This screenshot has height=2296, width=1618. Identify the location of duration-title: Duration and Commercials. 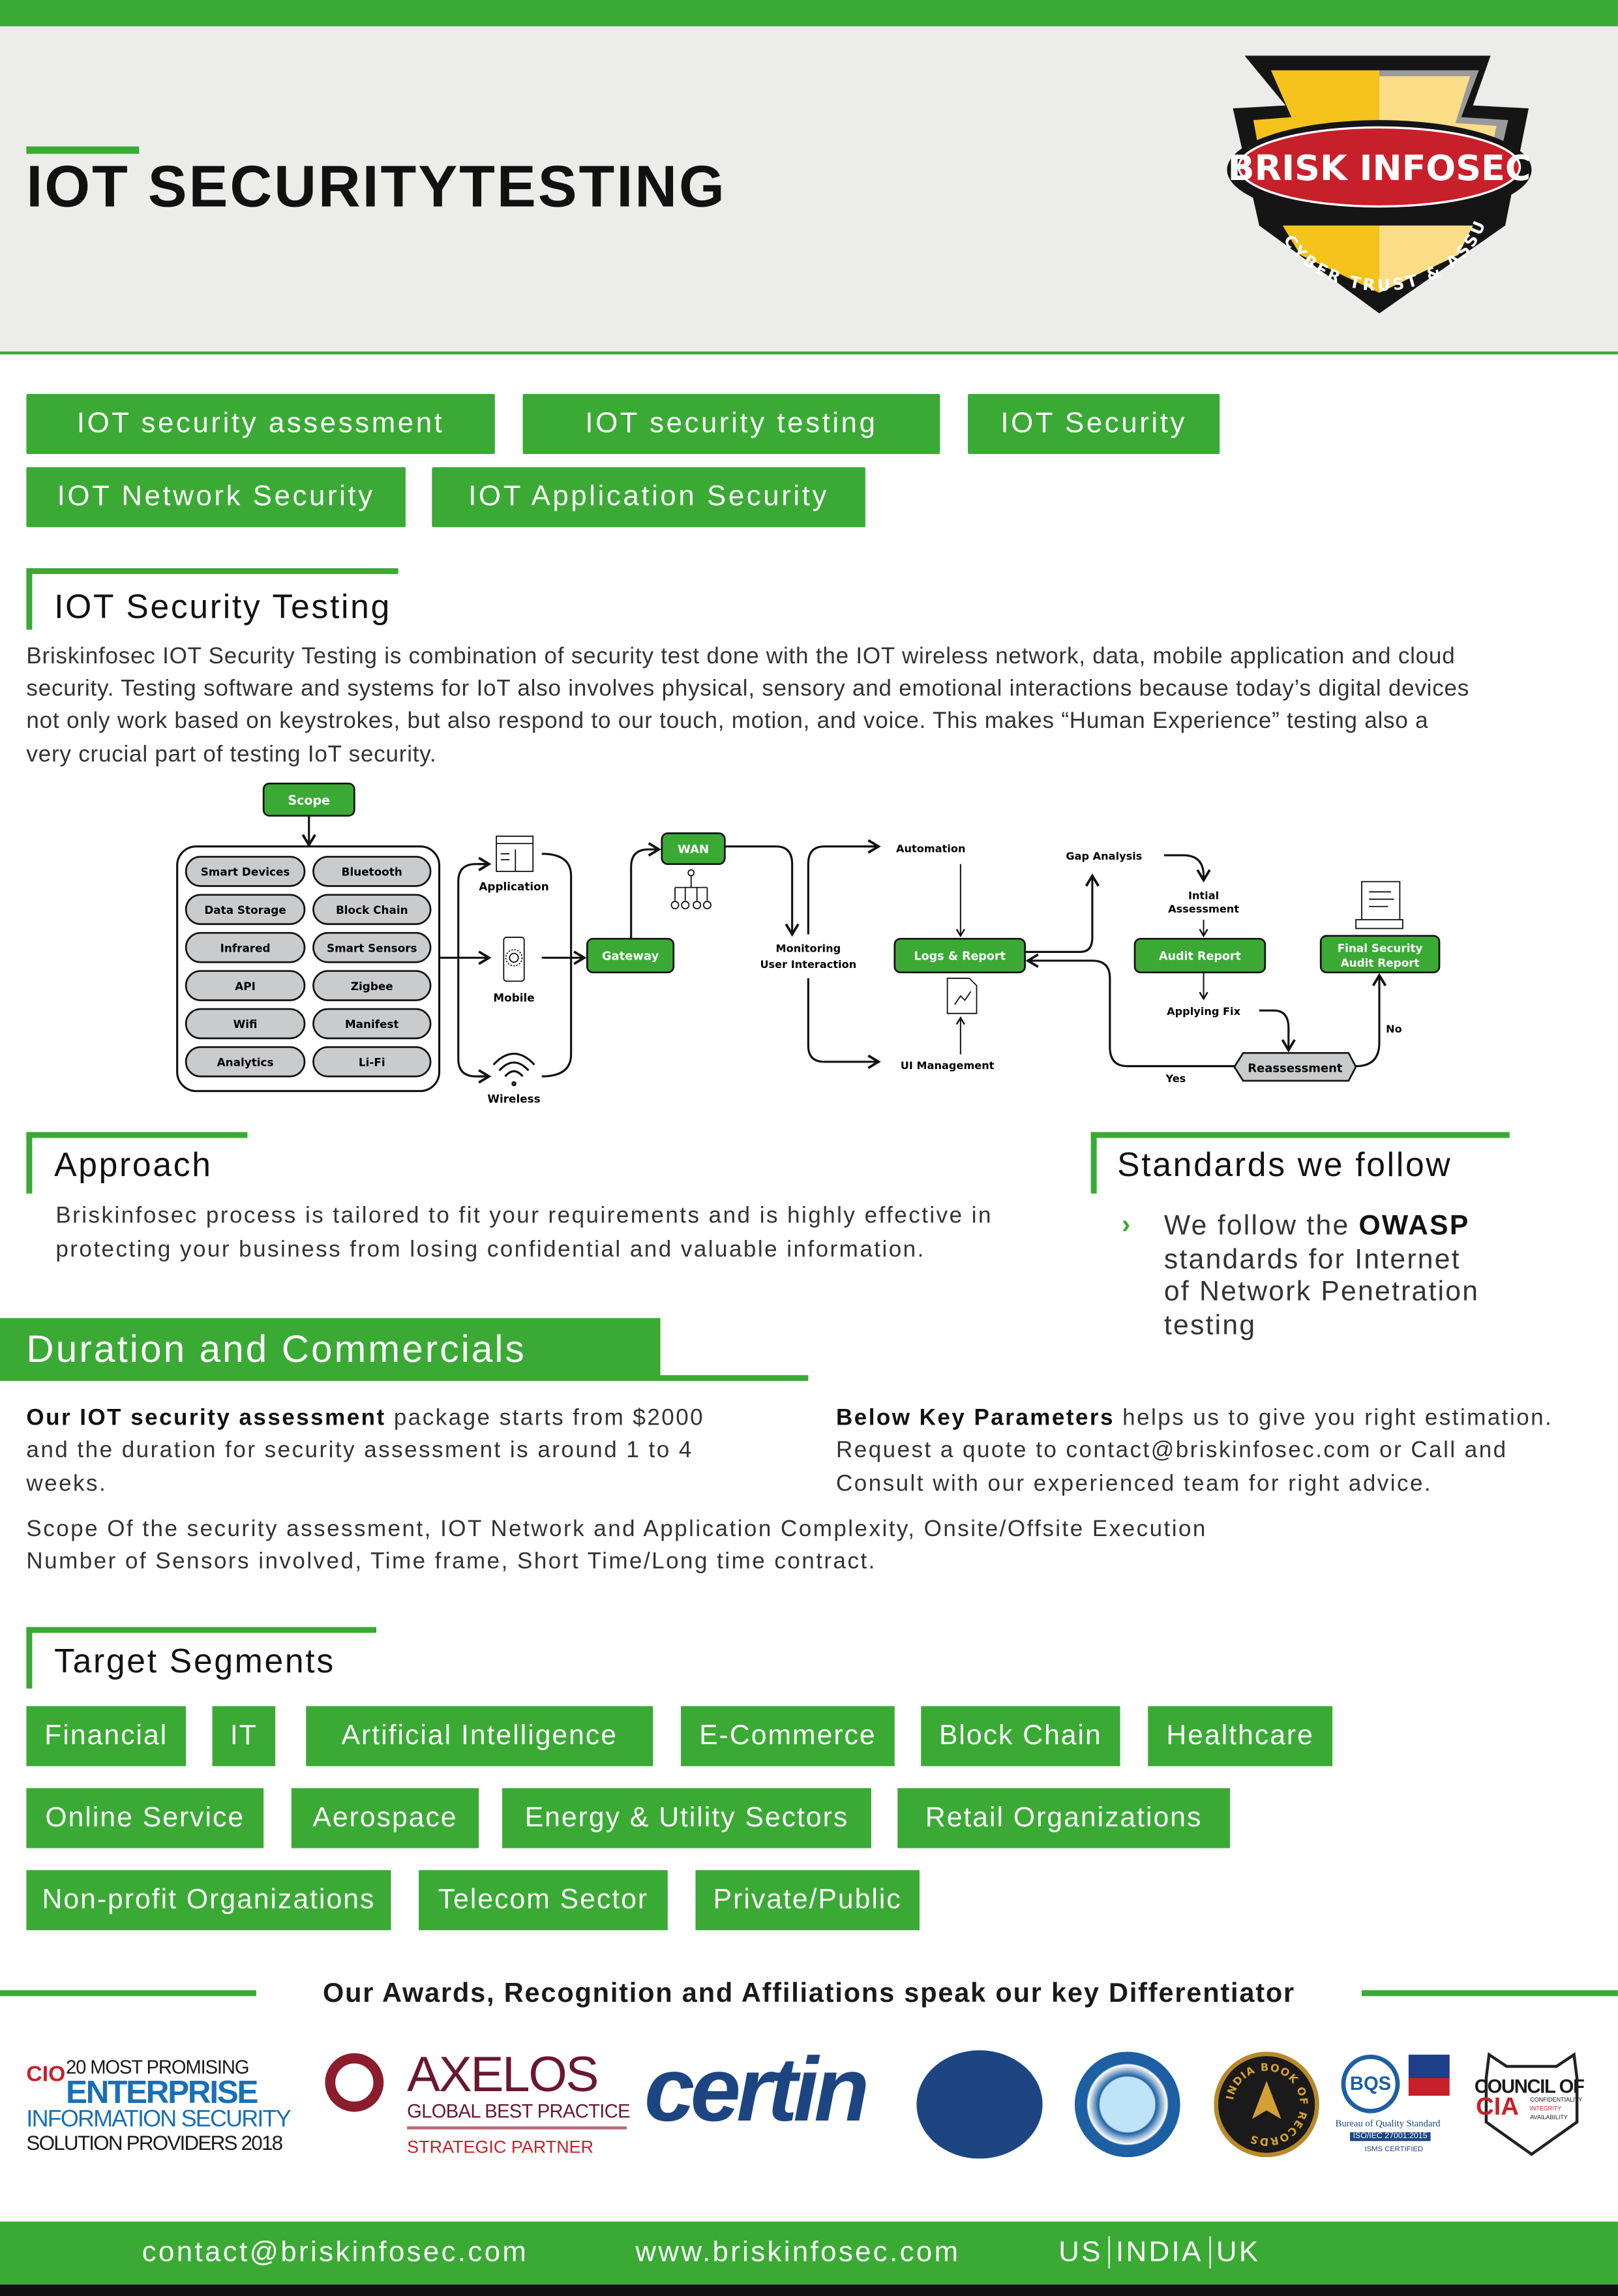
(276, 1349).